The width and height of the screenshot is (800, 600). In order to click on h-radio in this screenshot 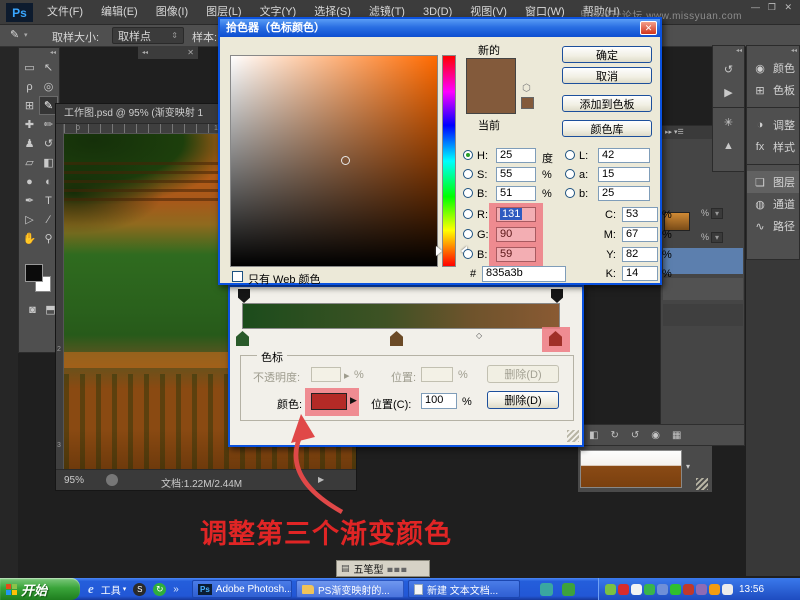, I will do `click(468, 155)`.